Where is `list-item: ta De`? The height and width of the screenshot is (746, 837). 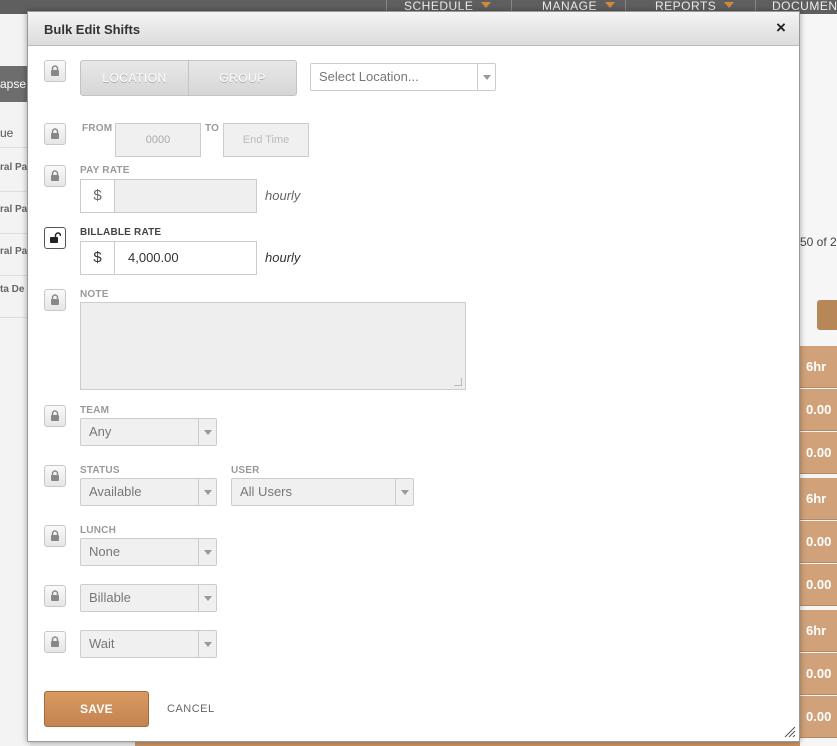 list-item: ta De is located at coordinates (15, 297).